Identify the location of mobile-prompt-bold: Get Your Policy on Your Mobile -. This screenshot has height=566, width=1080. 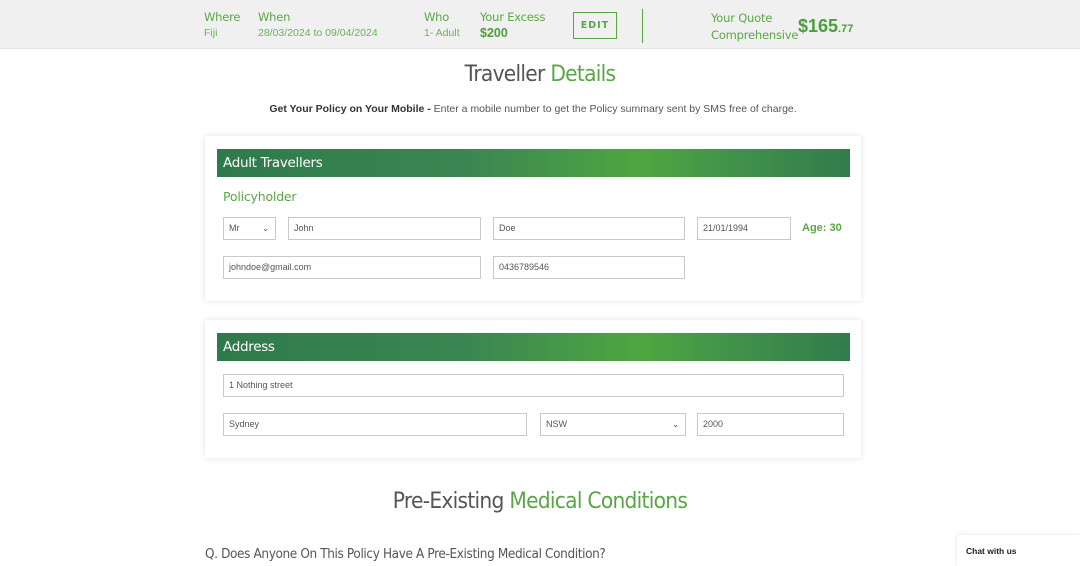
(350, 109).